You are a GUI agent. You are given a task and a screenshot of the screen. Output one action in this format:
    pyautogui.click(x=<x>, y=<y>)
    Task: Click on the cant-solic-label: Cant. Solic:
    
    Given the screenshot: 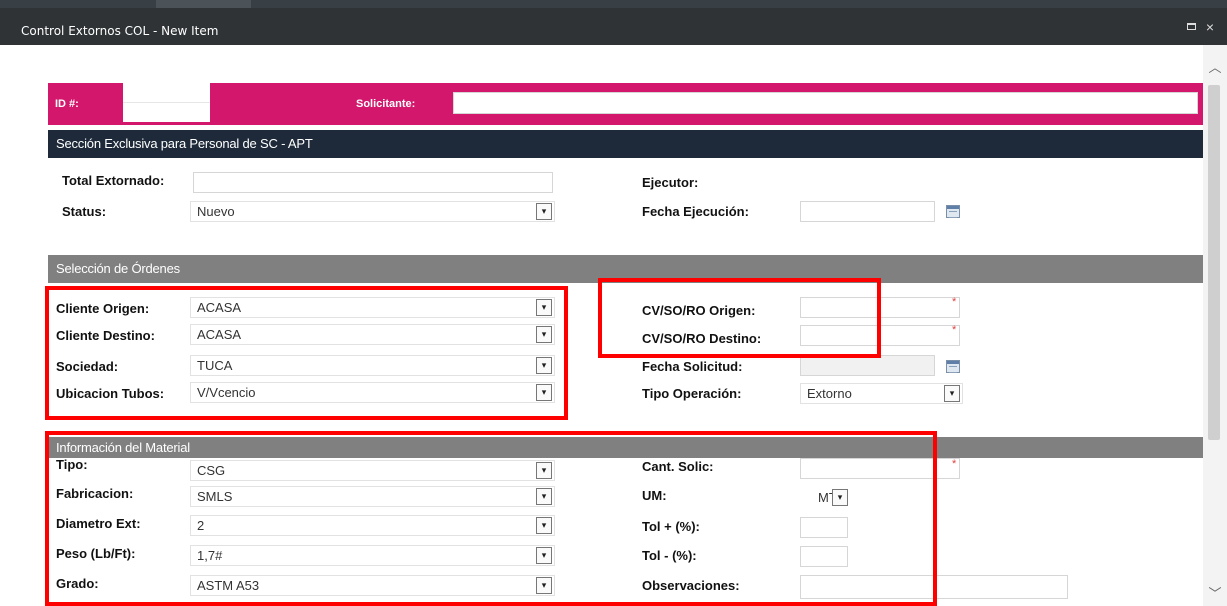 What is the action you would take?
    pyautogui.click(x=678, y=466)
    